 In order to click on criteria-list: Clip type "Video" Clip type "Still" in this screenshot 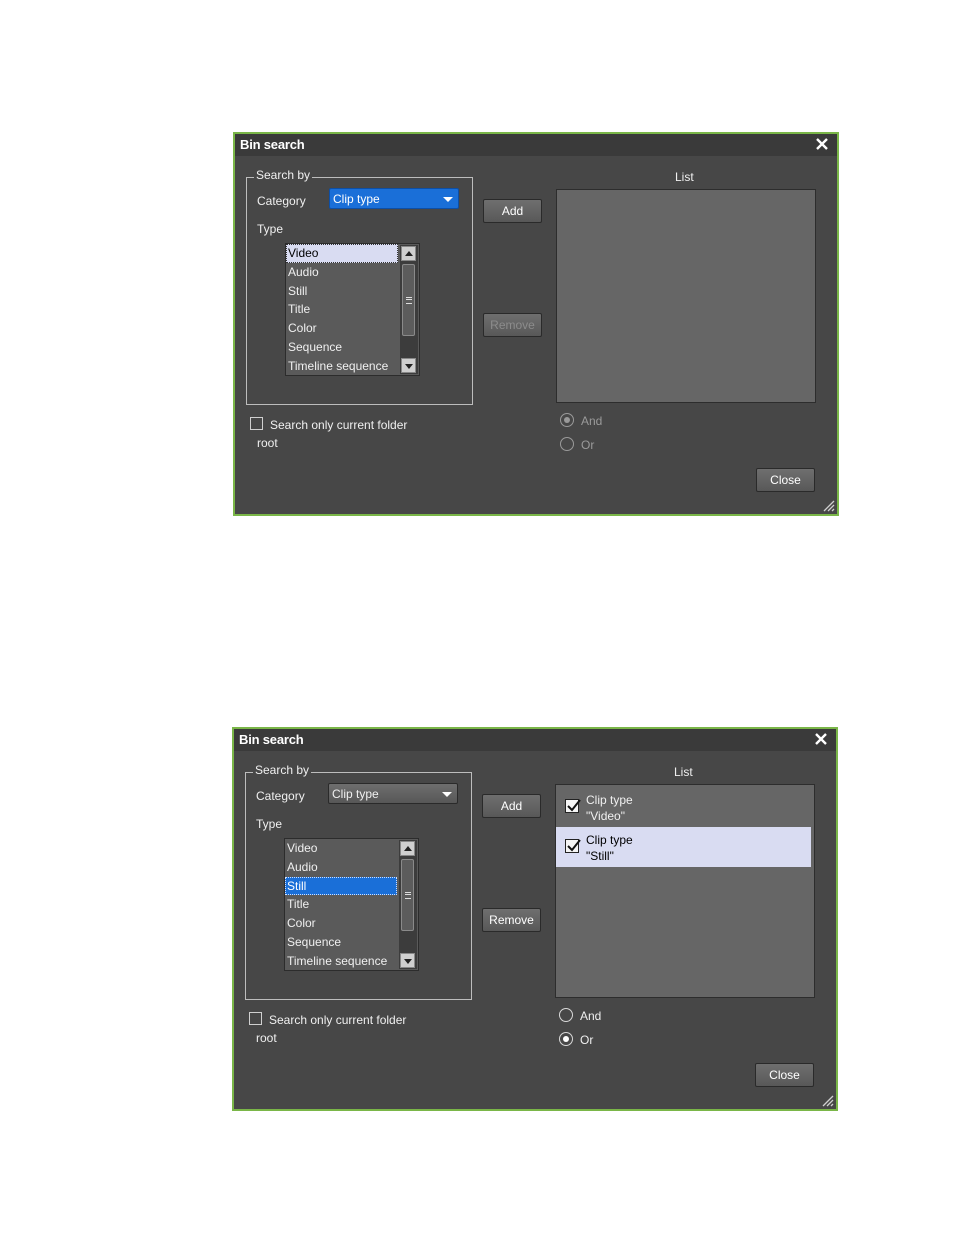, I will do `click(685, 891)`.